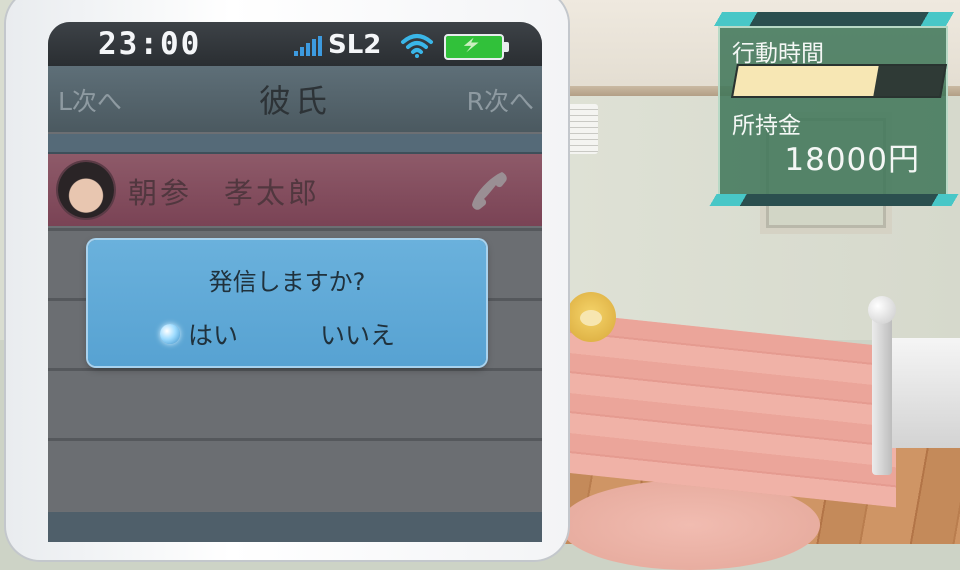 The width and height of the screenshot is (960, 570). I want to click on phone-handset-icon, so click(490, 190).